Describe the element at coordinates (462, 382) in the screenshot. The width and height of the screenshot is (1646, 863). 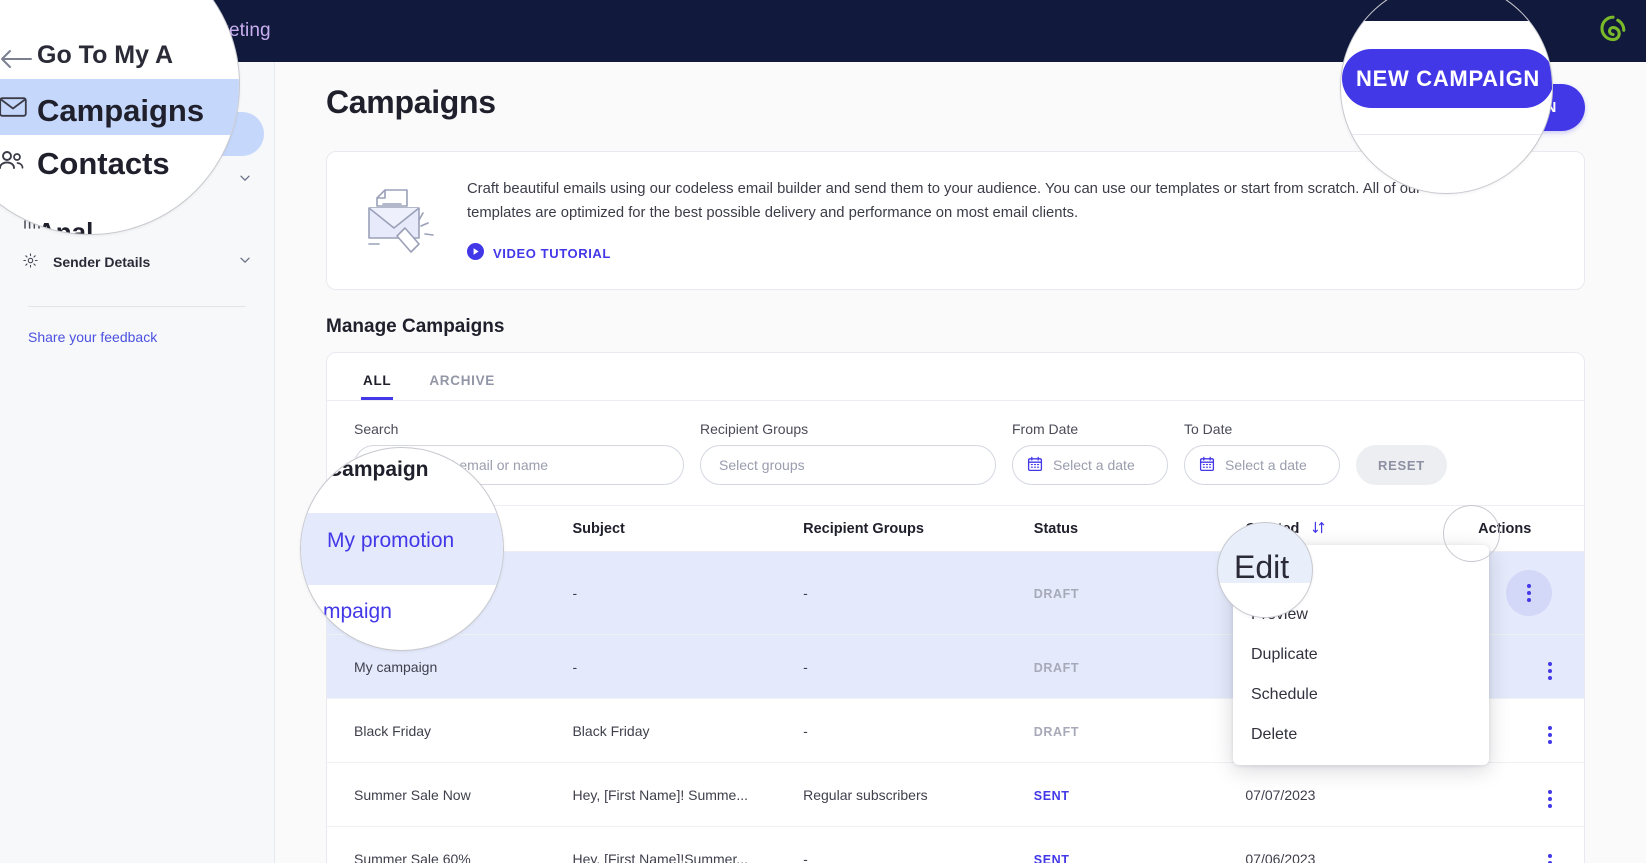
I see `tab-archive: ARCHIVE` at that location.